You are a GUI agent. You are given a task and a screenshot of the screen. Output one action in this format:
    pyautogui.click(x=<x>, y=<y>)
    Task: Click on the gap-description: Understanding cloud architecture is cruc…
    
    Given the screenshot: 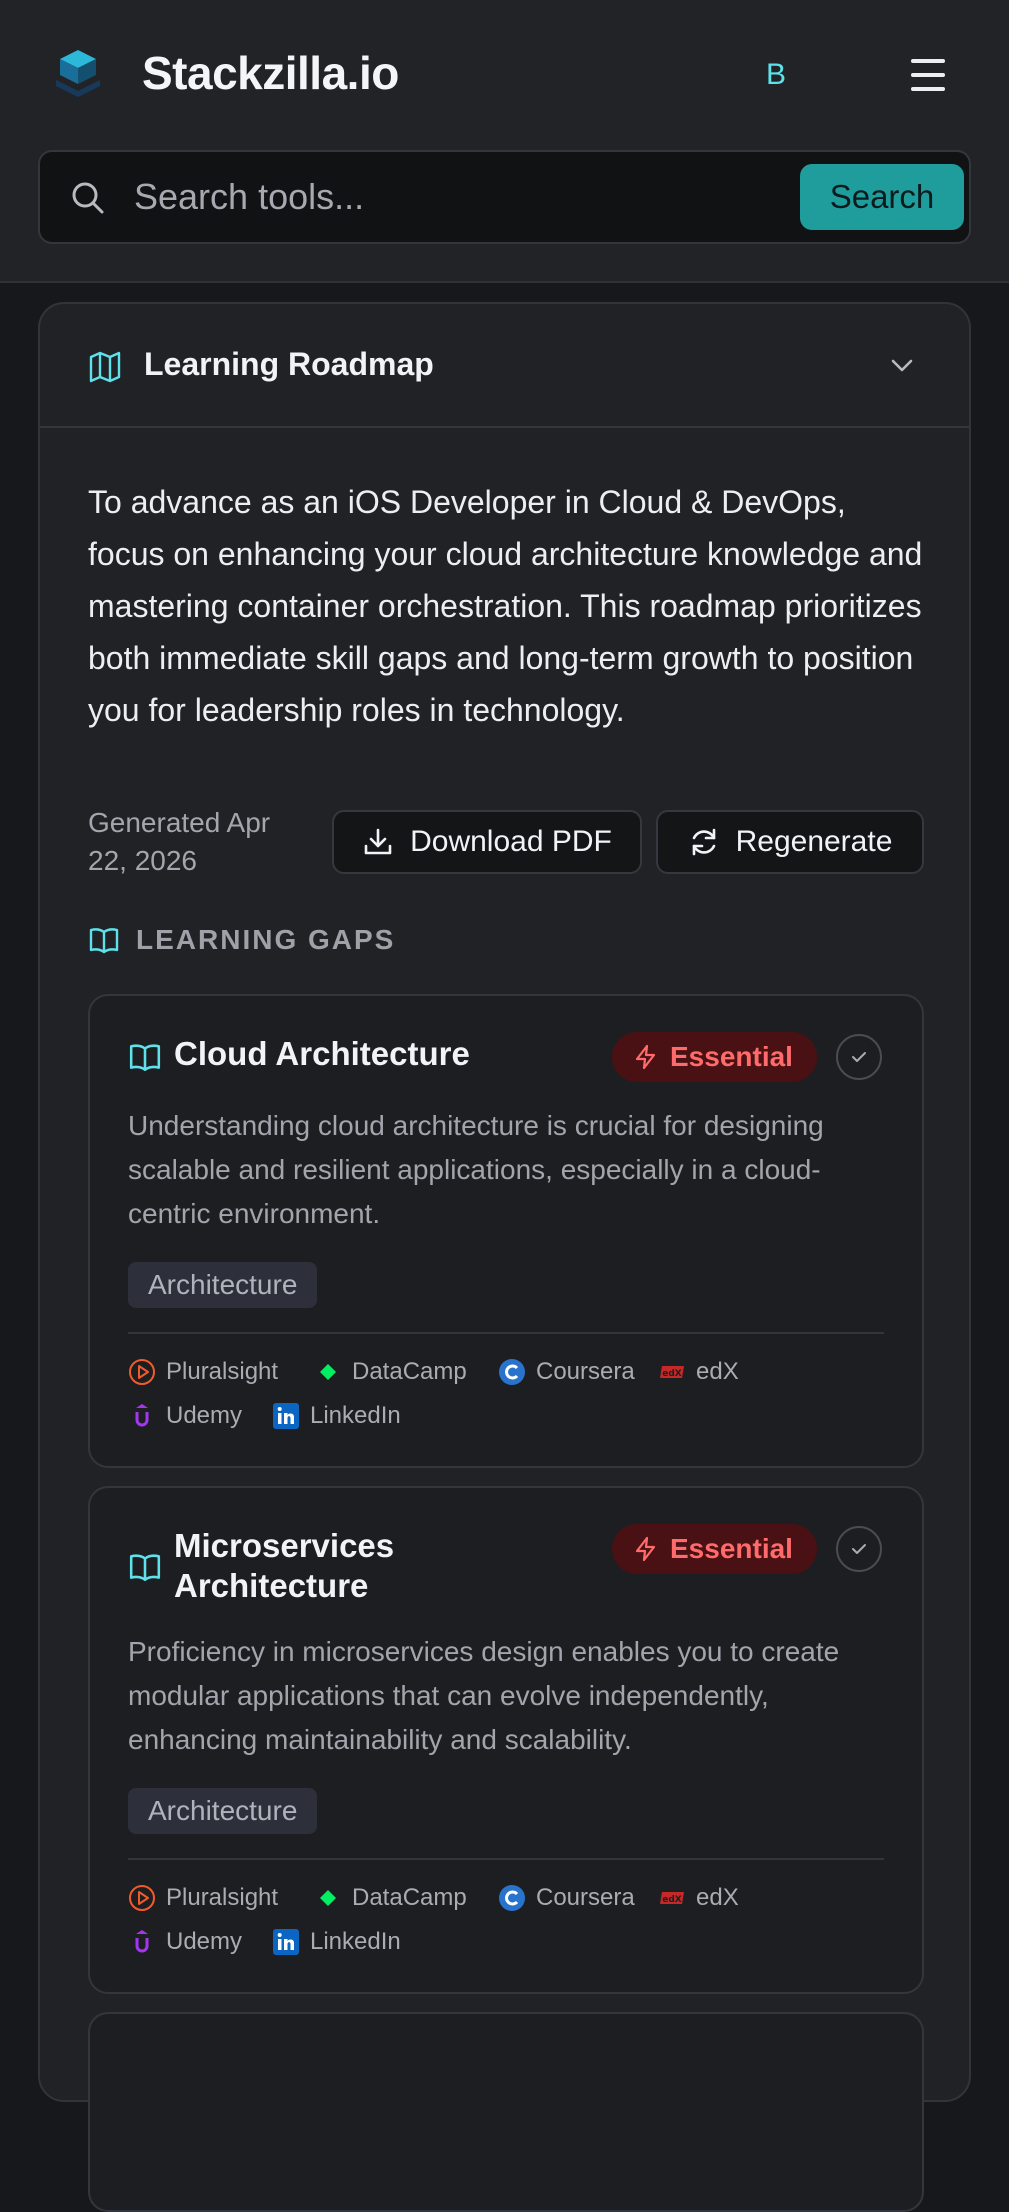 What is the action you would take?
    pyautogui.click(x=476, y=1169)
    